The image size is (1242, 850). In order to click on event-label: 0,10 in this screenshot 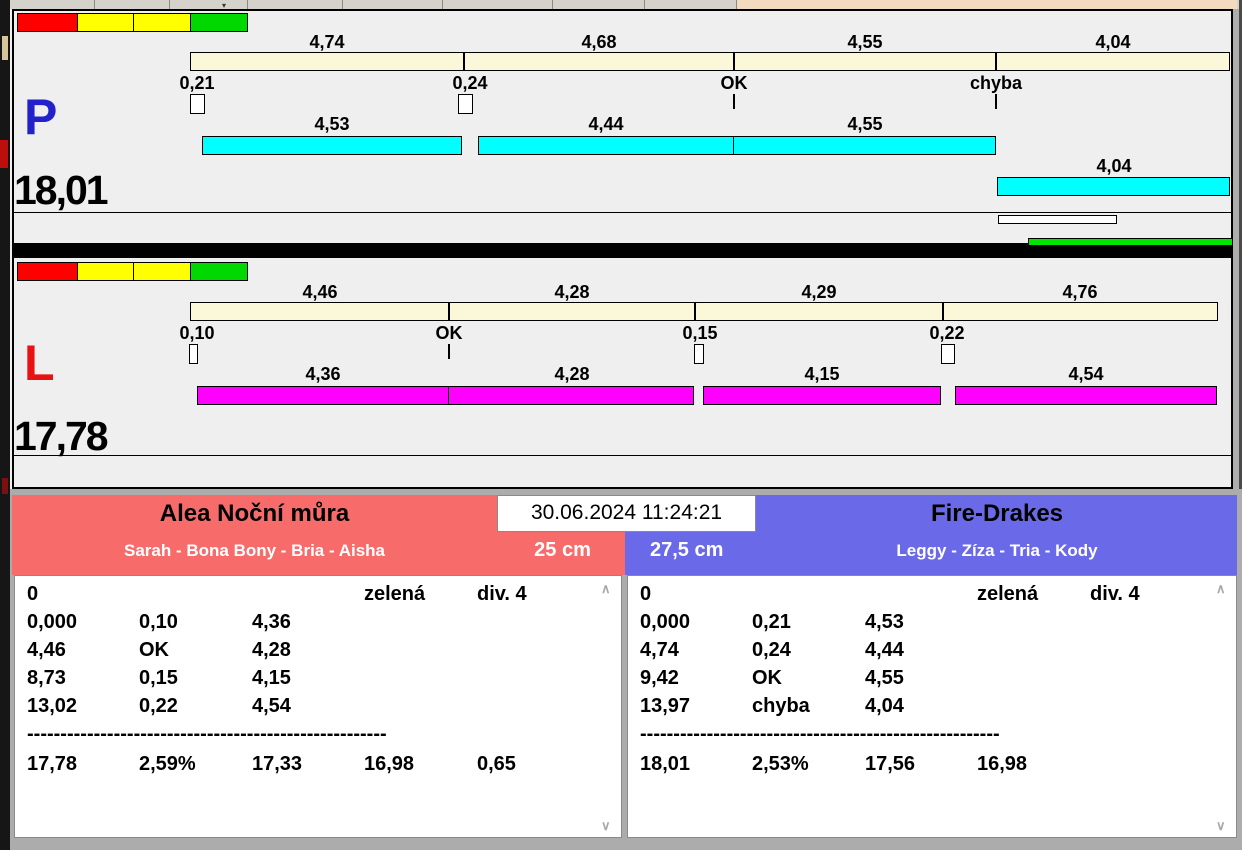, I will do `click(197, 333)`.